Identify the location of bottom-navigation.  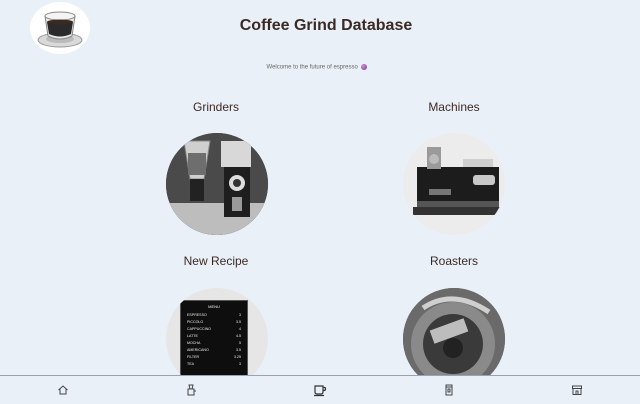
(320, 389).